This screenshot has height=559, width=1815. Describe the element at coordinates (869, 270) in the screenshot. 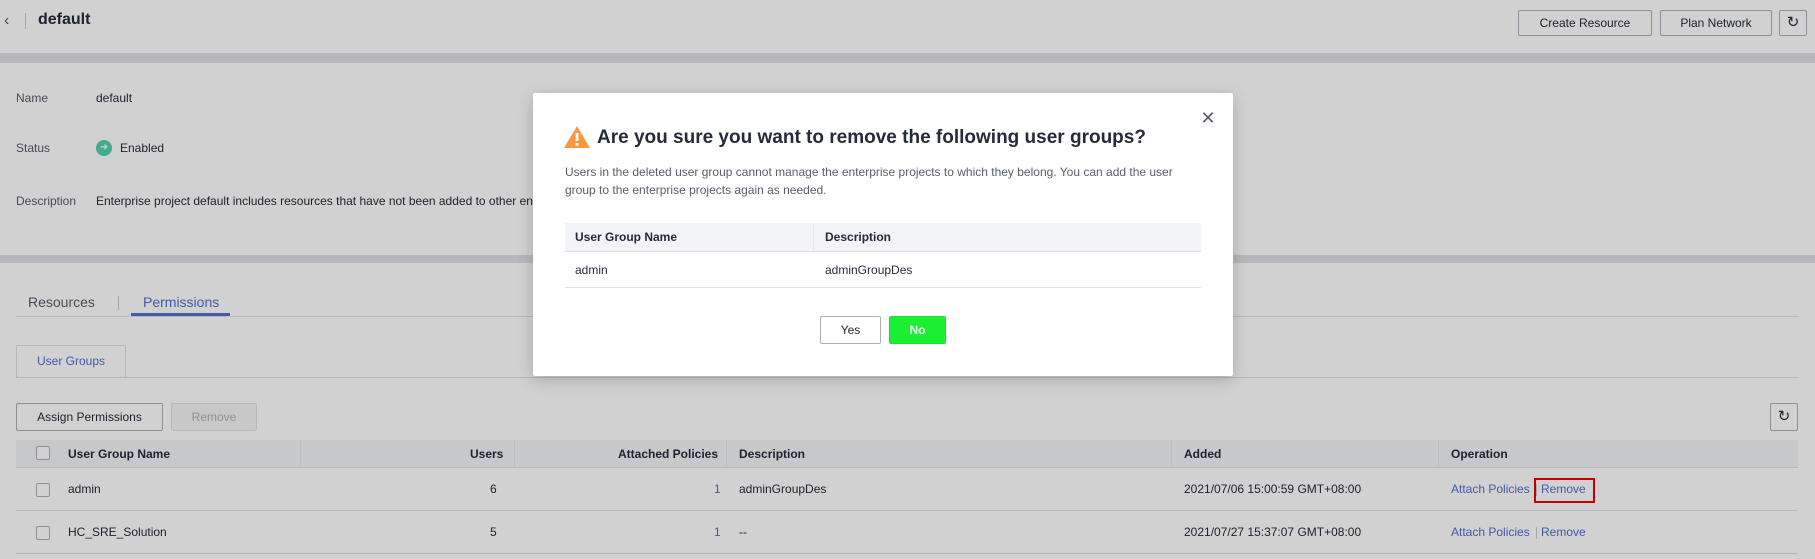

I see `group-description: adminGroupDes` at that location.